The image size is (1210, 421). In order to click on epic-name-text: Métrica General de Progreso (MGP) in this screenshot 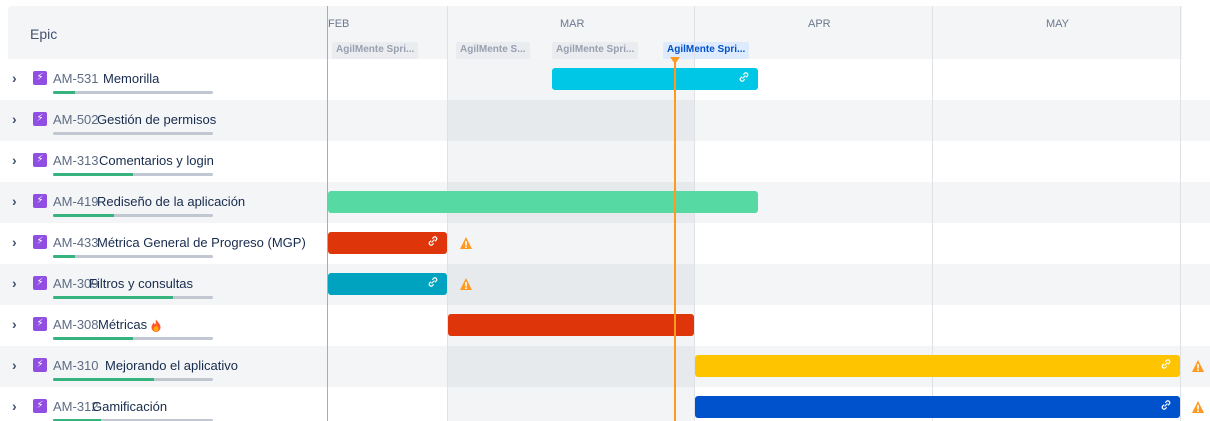, I will do `click(201, 242)`.